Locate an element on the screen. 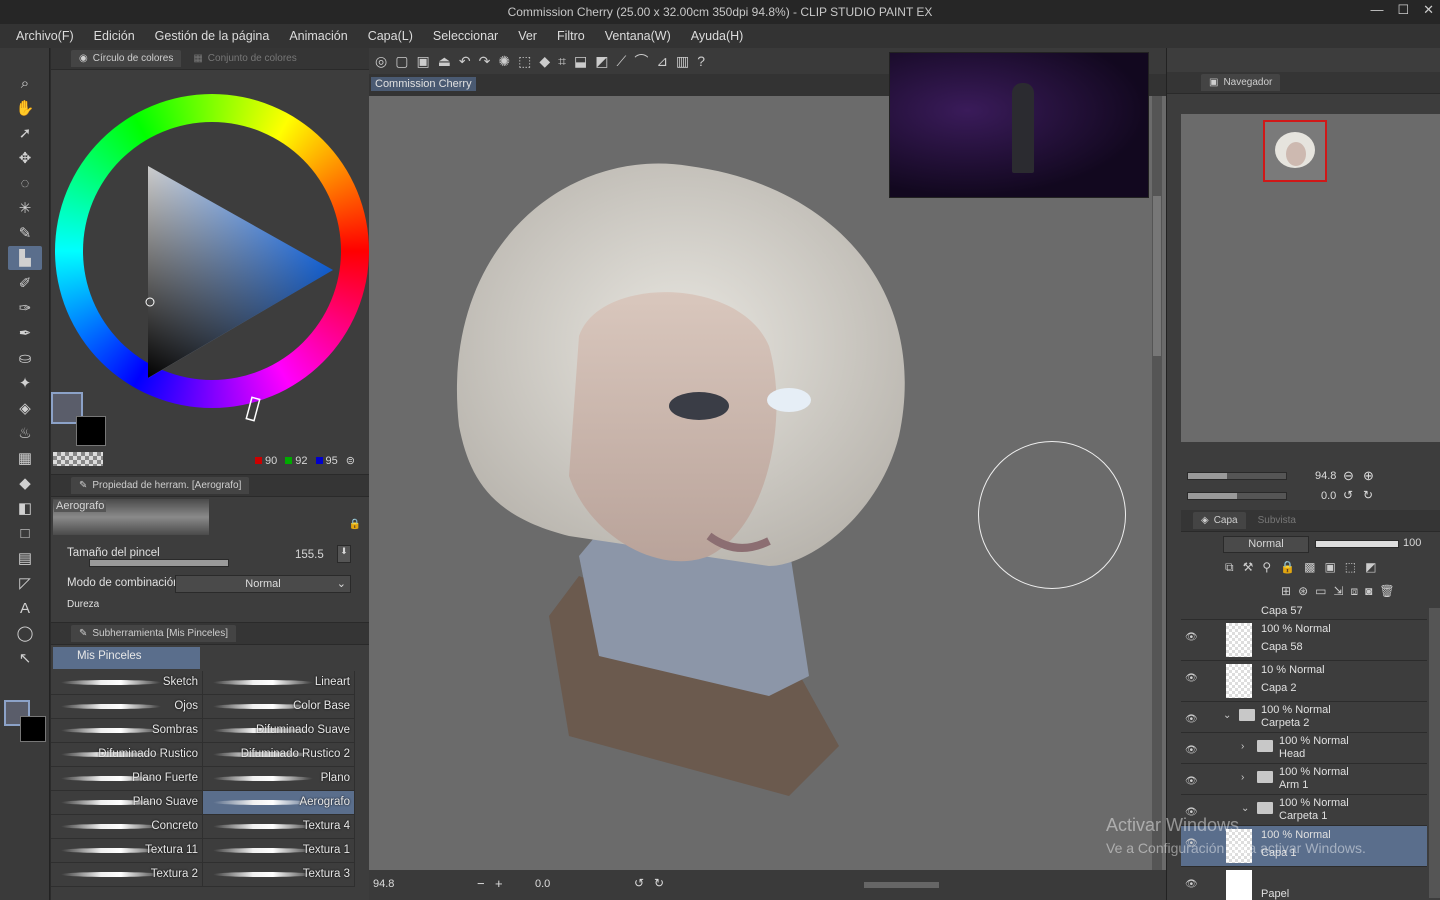  folder-expand-chevron-icon: ⌄ is located at coordinates (1227, 715).